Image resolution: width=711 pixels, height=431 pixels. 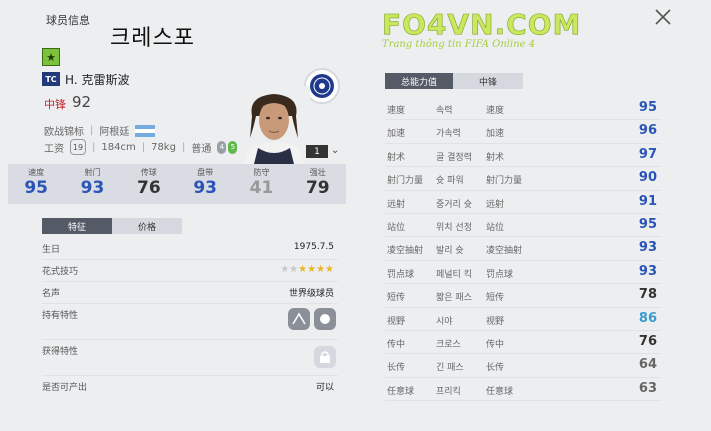 What do you see at coordinates (450, 251) in the screenshot?
I see `attribute-label: 발리 슛` at bounding box center [450, 251].